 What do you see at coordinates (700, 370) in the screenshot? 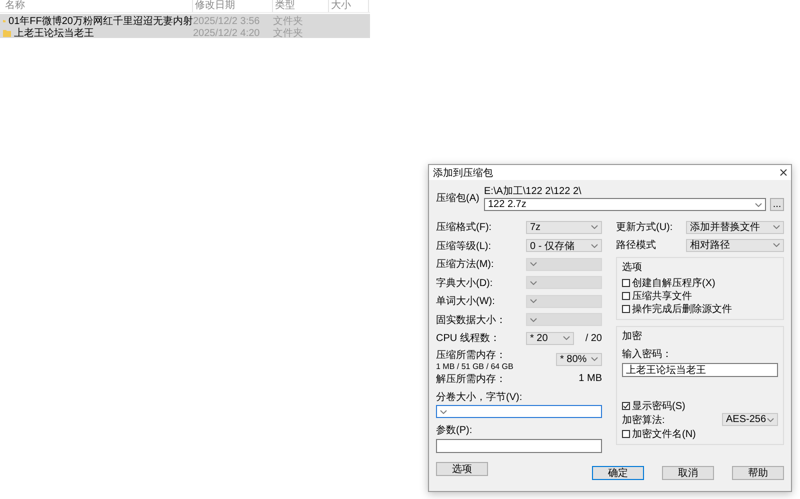
I see `password-field: 上老王论坛当老王` at bounding box center [700, 370].